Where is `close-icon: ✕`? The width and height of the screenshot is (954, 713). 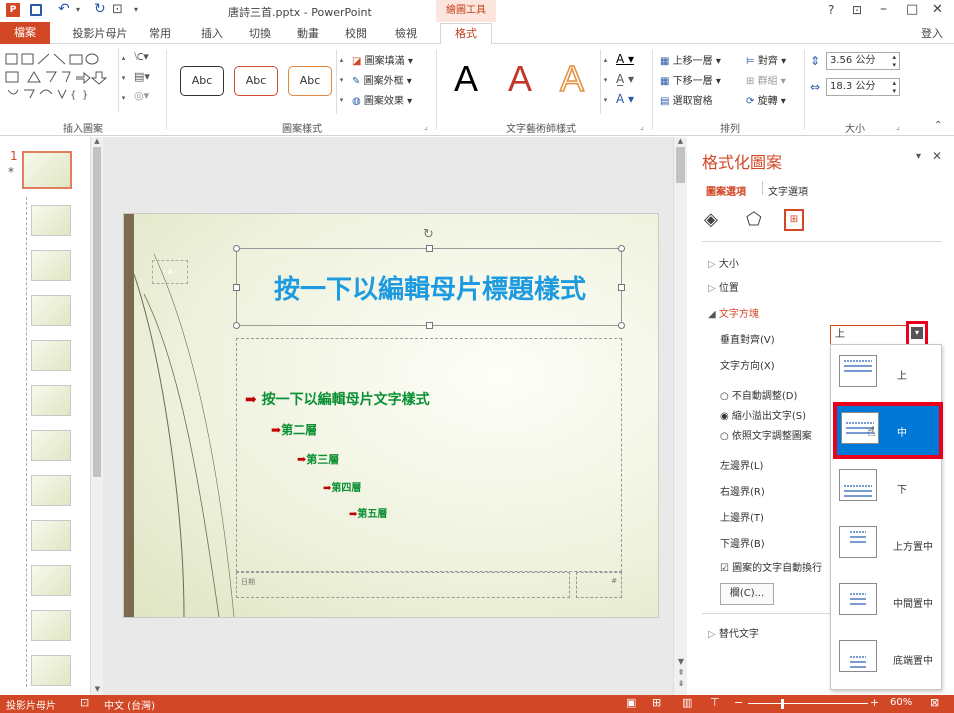 close-icon: ✕ is located at coordinates (937, 9).